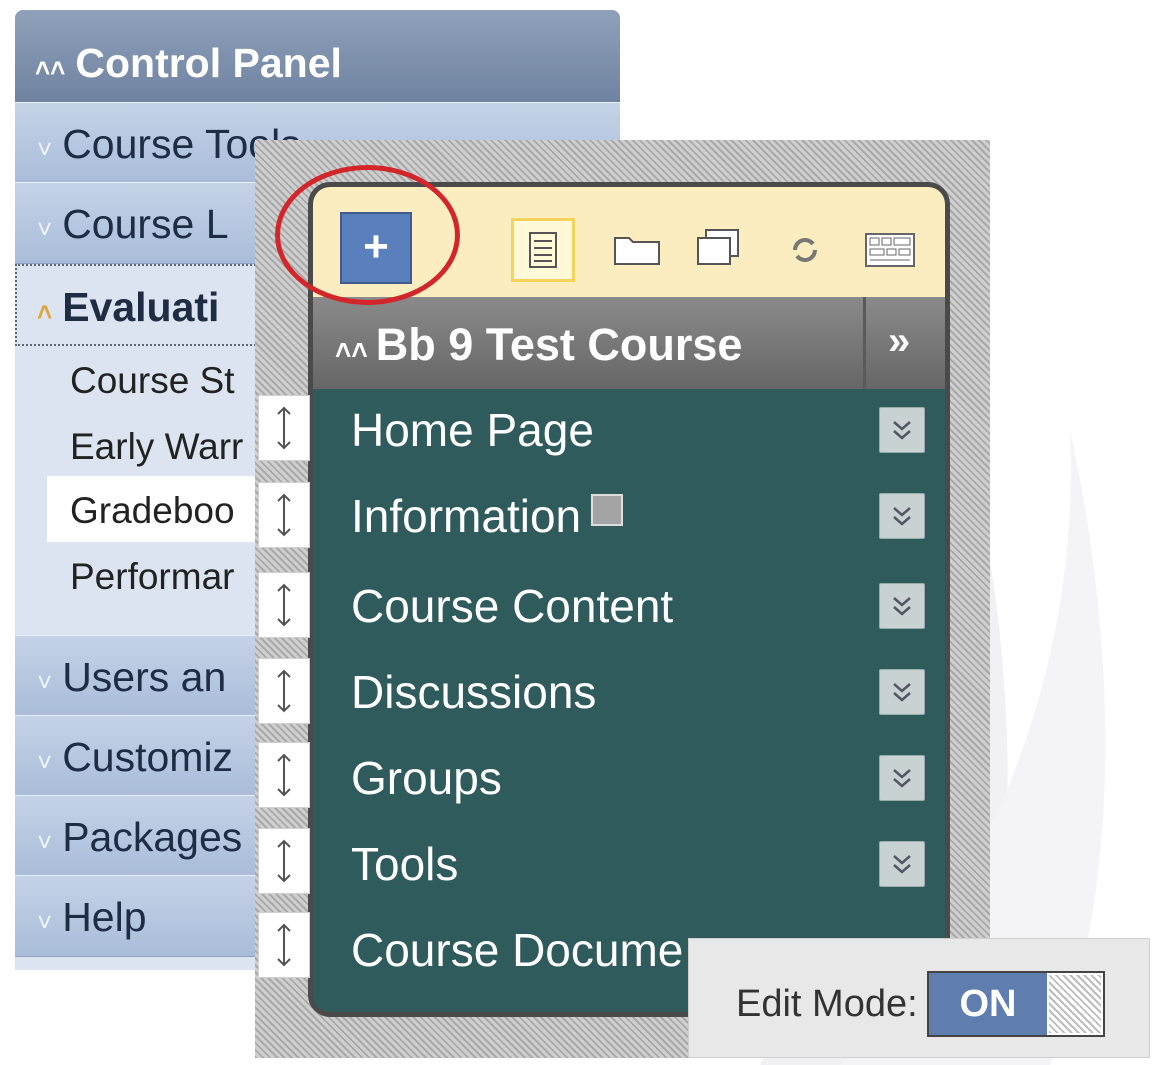 This screenshot has height=1065, width=1157. What do you see at coordinates (899, 341) in the screenshot?
I see `expand-menu-button: »` at bounding box center [899, 341].